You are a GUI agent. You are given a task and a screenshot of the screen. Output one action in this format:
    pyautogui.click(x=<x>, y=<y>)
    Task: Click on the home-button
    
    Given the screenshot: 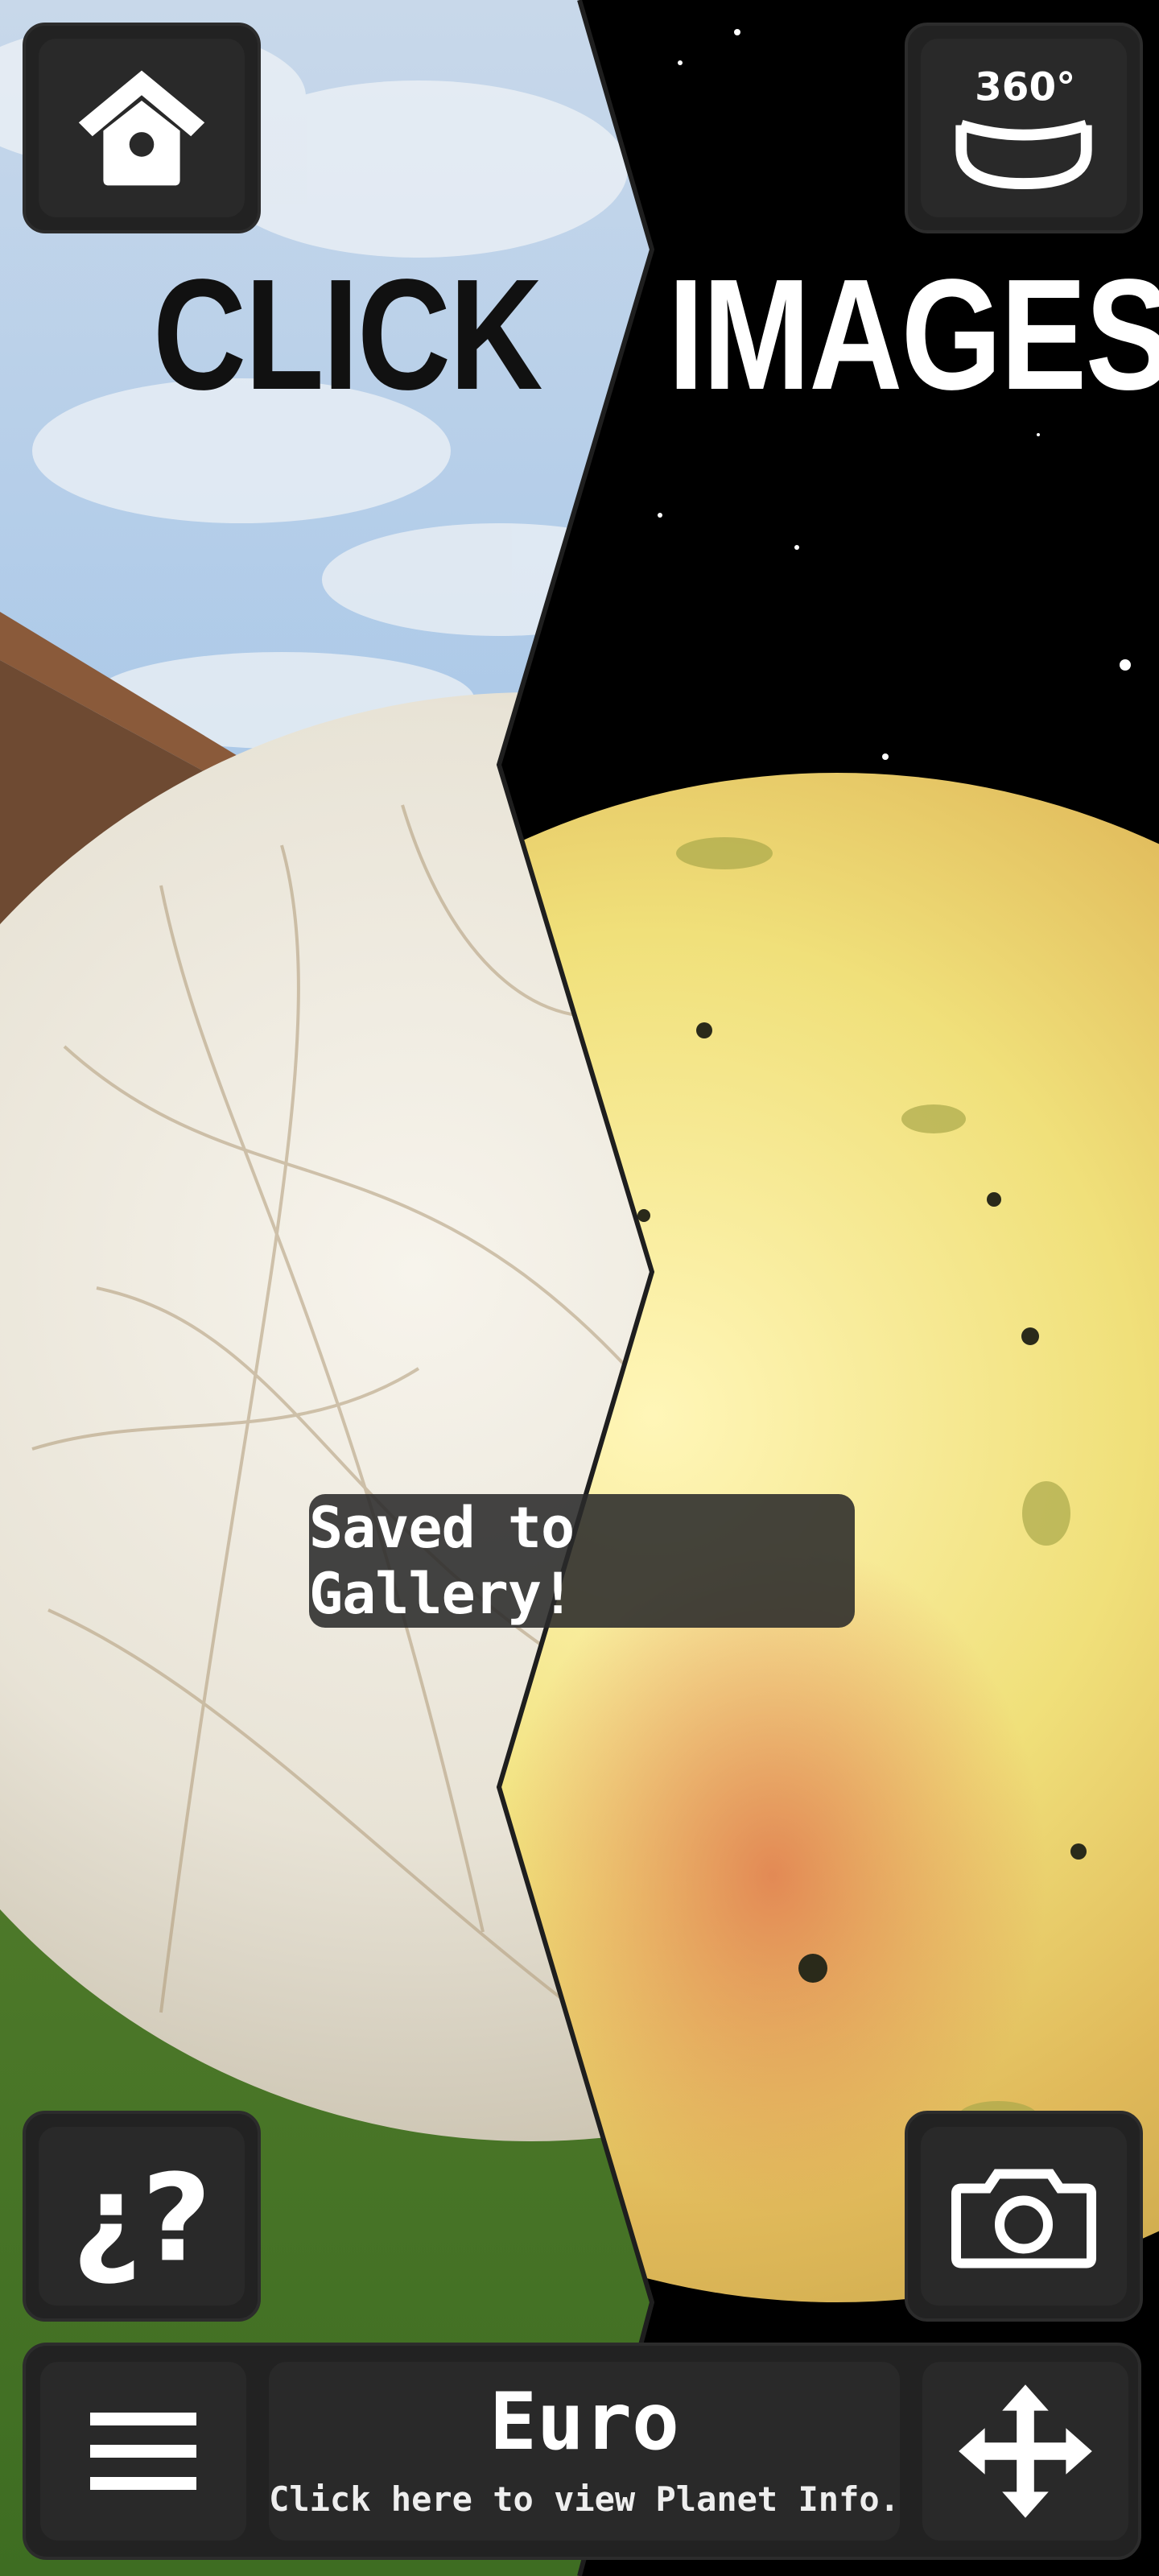 What is the action you would take?
    pyautogui.click(x=142, y=128)
    